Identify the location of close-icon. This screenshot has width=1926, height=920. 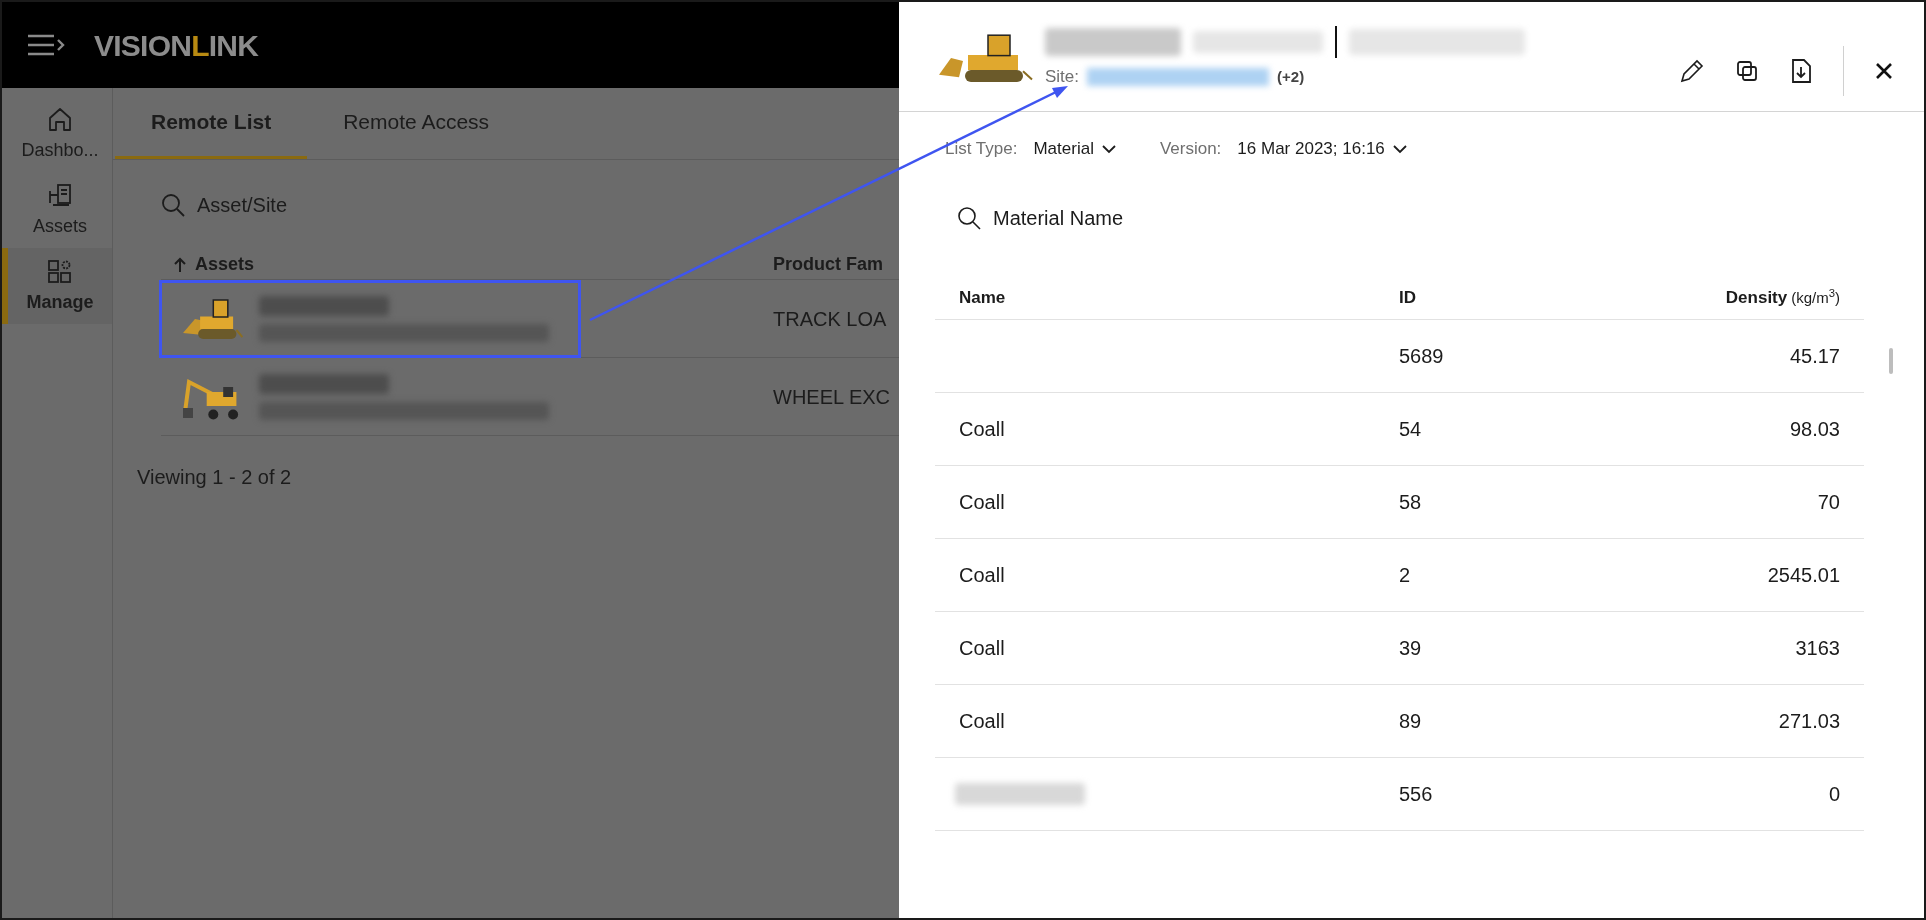
(1884, 71).